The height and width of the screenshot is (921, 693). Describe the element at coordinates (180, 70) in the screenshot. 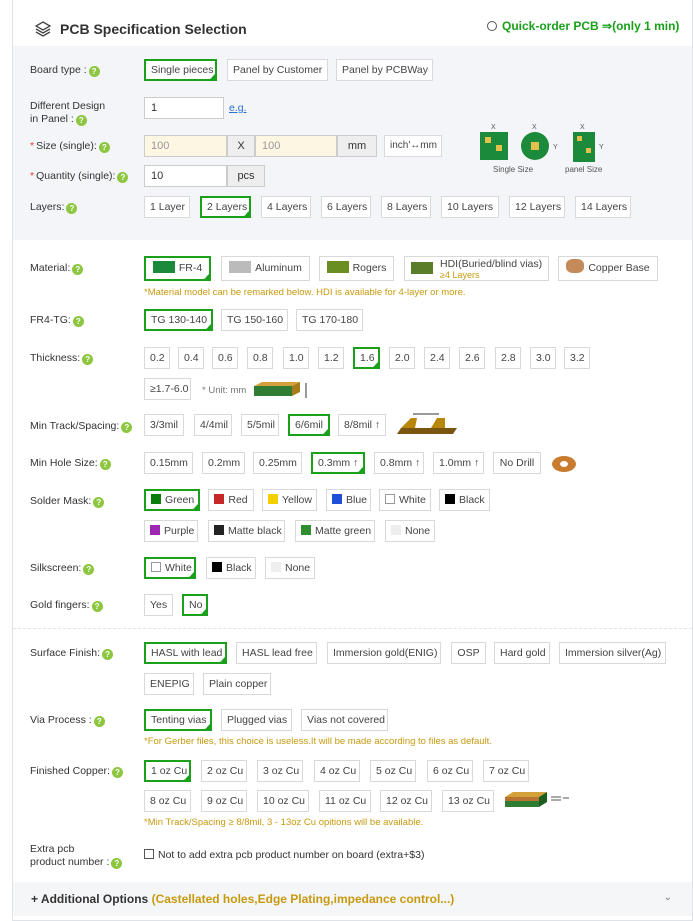

I see `board-type-single: Single pieces` at that location.